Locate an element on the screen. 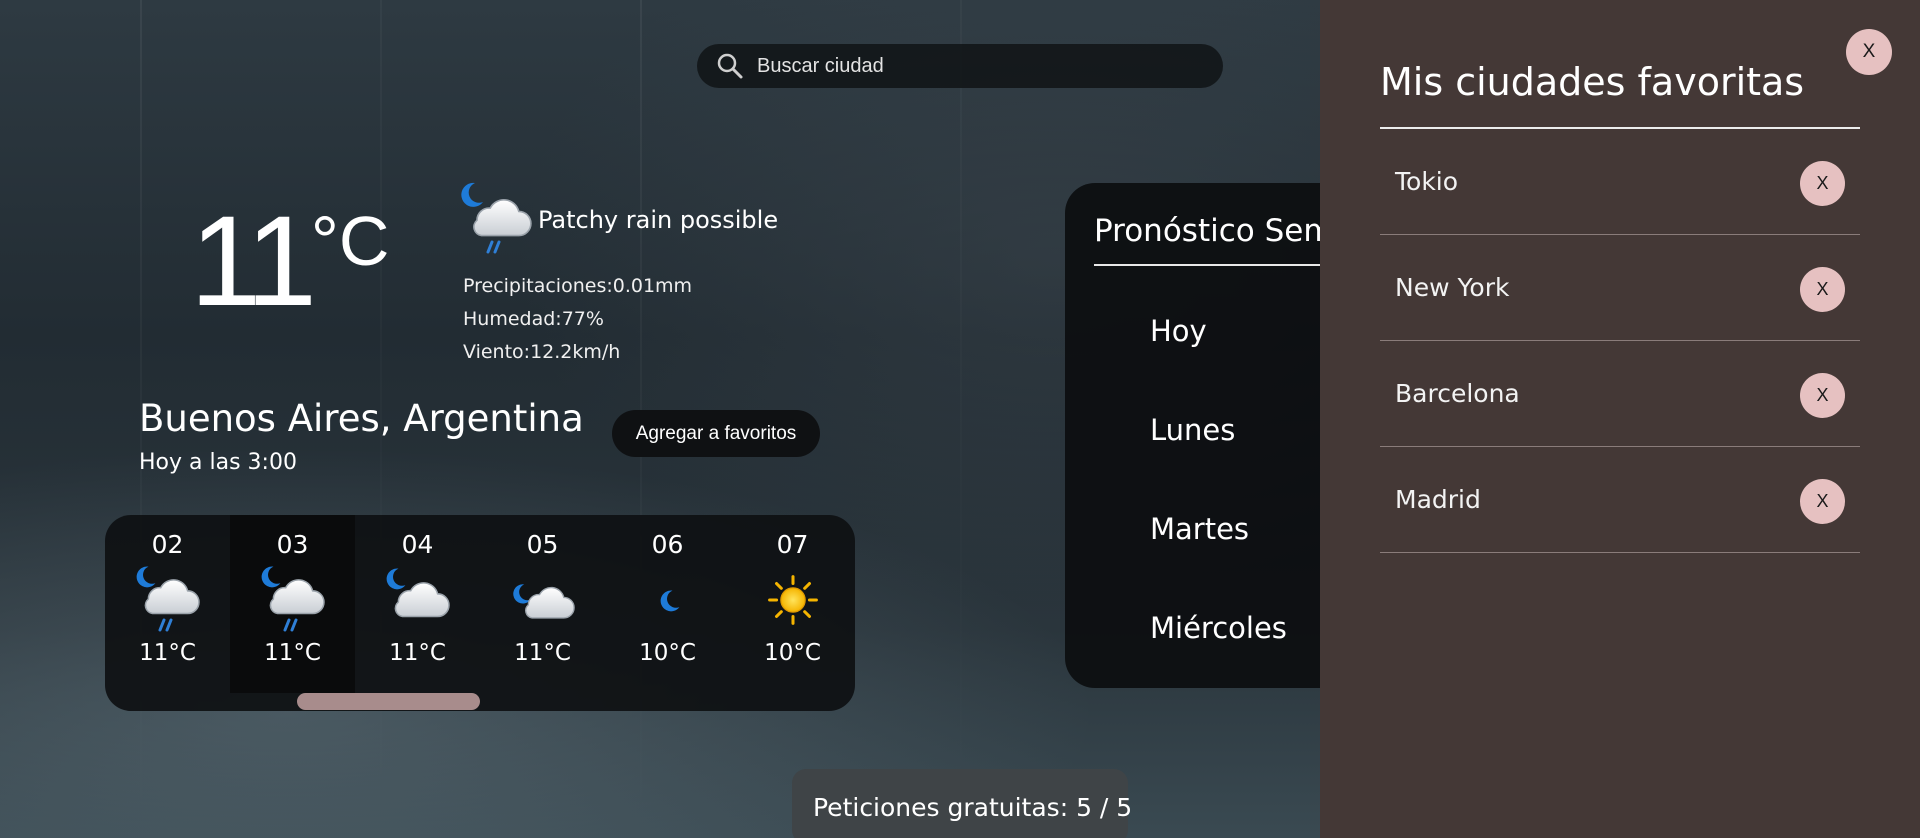 This screenshot has height=838, width=1920. hour-item: 03 11°C is located at coordinates (292, 604).